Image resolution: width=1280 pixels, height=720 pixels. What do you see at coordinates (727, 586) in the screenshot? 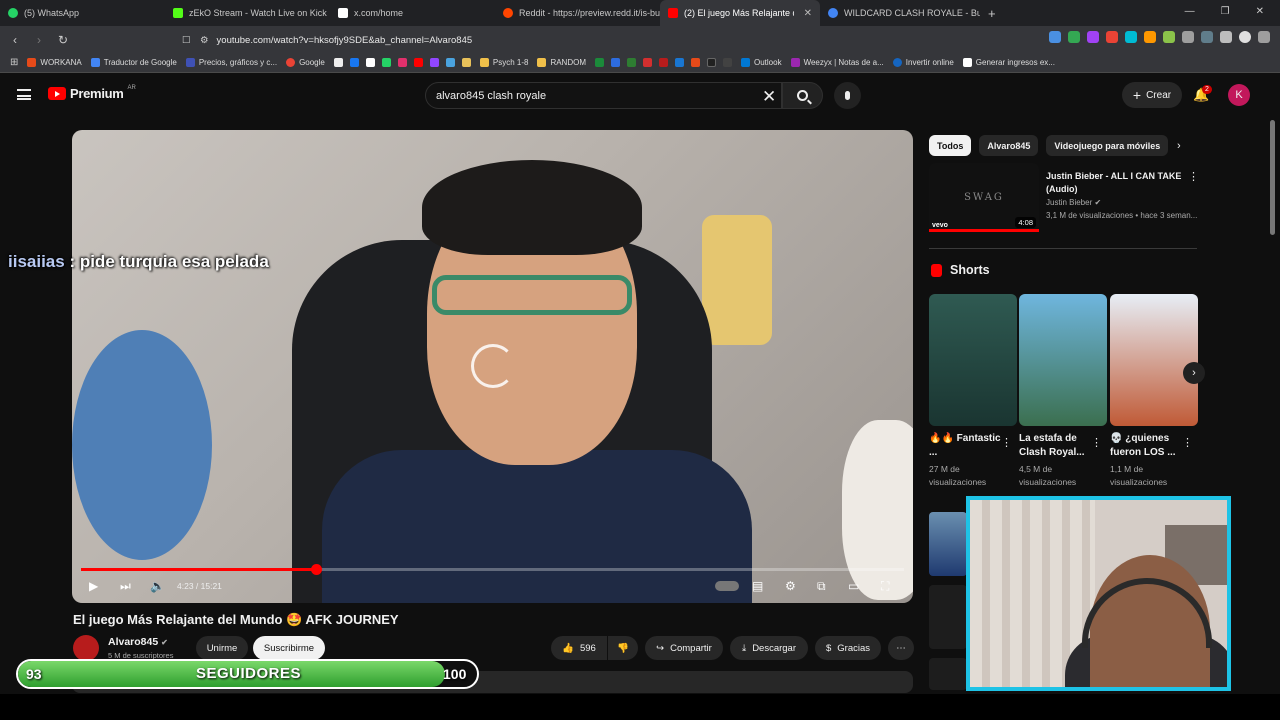
I see `autoplay-toggle` at bounding box center [727, 586].